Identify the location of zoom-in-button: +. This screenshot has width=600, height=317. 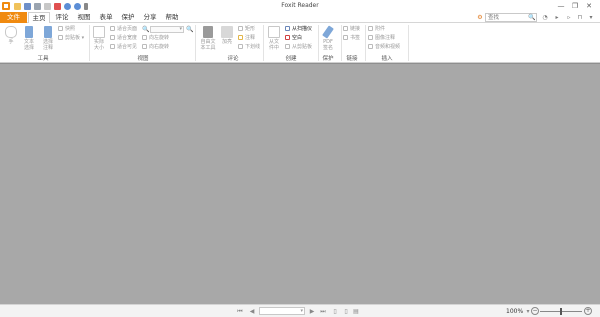
(588, 311).